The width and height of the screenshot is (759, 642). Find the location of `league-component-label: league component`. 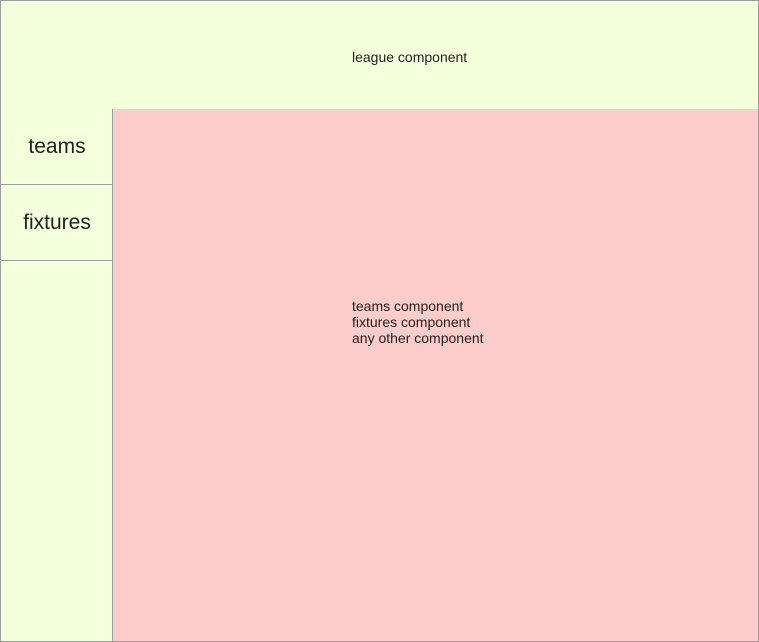

league-component-label: league component is located at coordinates (410, 57).